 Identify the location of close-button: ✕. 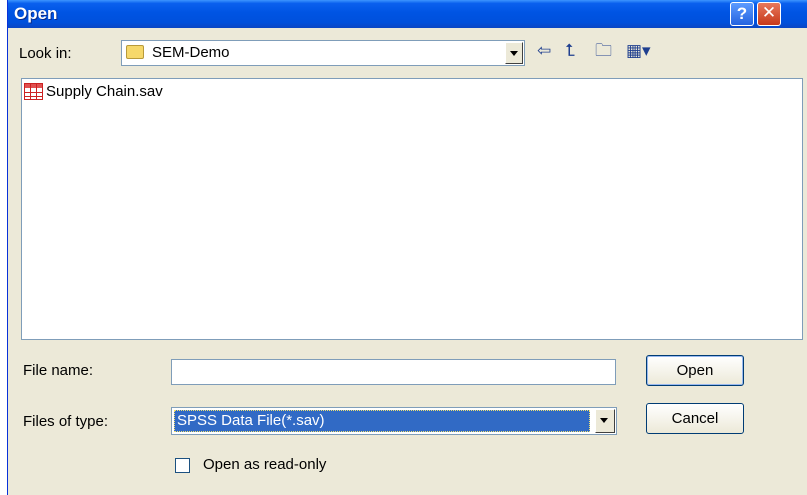
(769, 14).